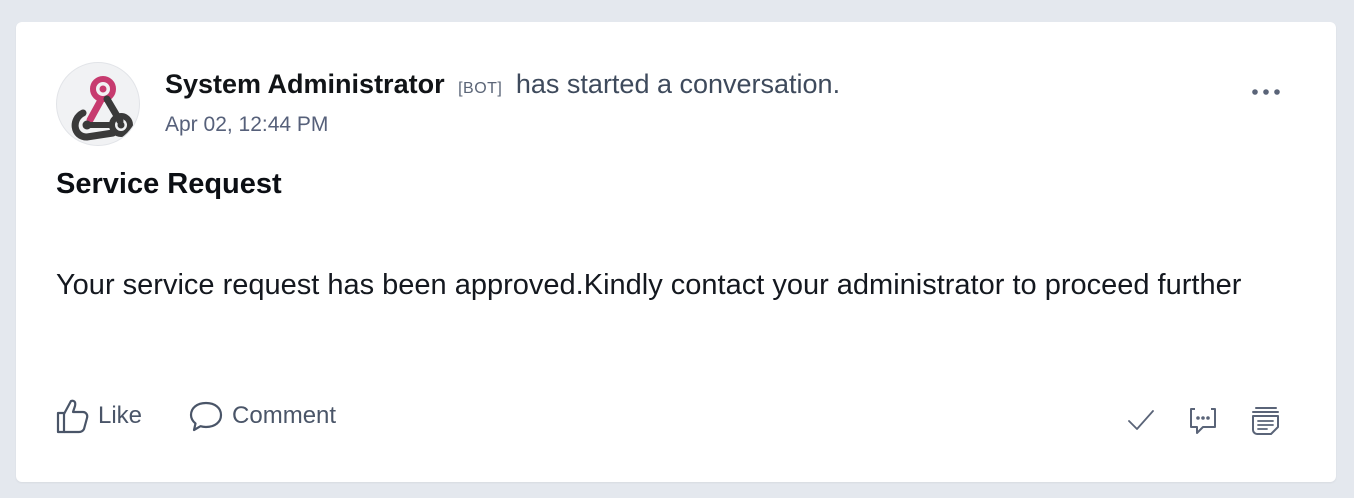  Describe the element at coordinates (678, 84) in the screenshot. I see `post-action-text: has started a conversation.` at that location.